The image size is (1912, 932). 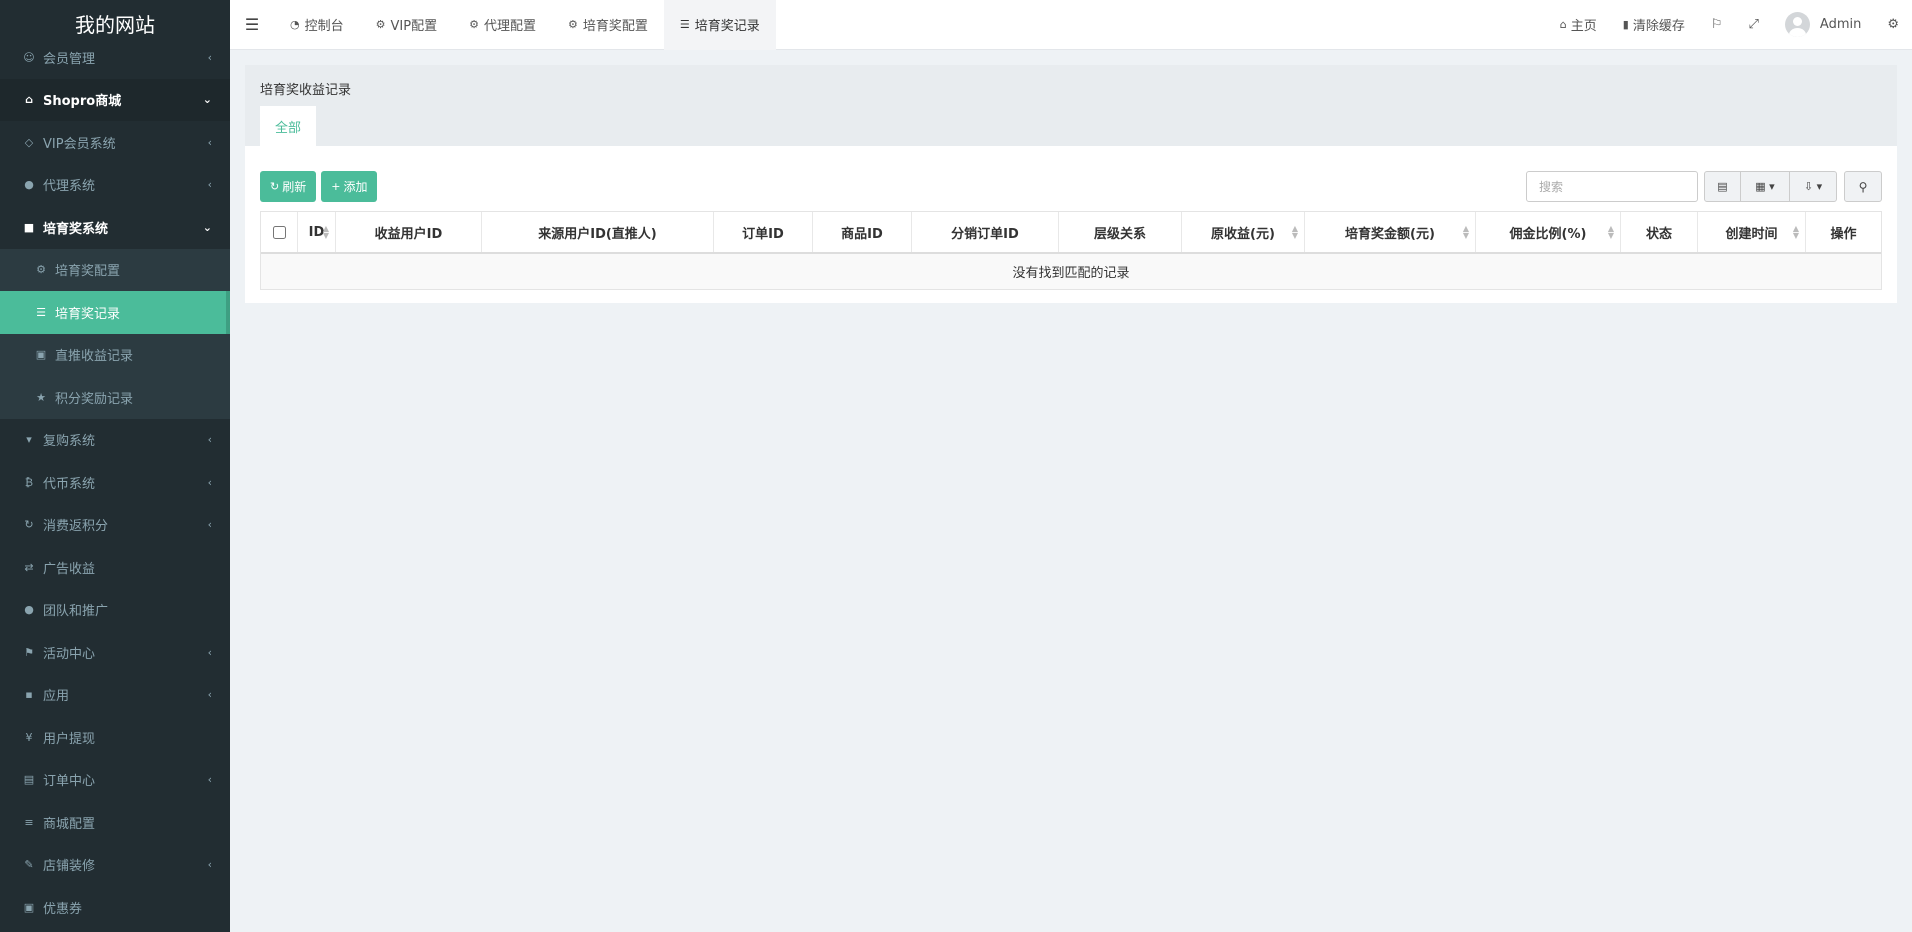 I want to click on fullscreen-icon: ⤢, so click(x=1754, y=24).